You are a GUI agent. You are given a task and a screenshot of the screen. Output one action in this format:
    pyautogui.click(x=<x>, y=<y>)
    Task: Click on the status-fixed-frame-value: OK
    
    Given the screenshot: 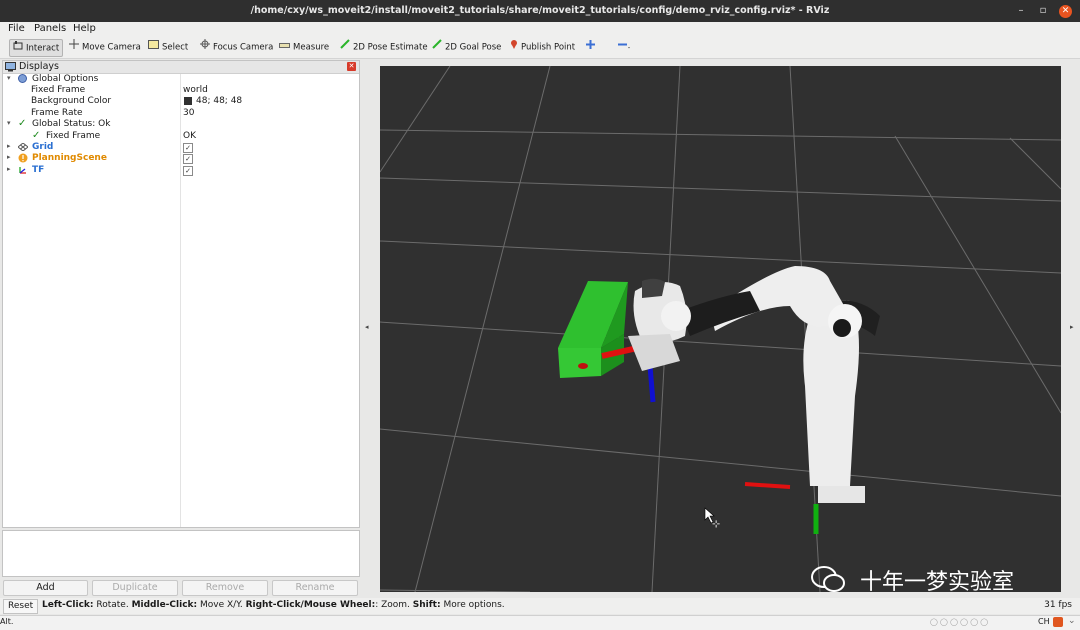 What is the action you would take?
    pyautogui.click(x=189, y=136)
    